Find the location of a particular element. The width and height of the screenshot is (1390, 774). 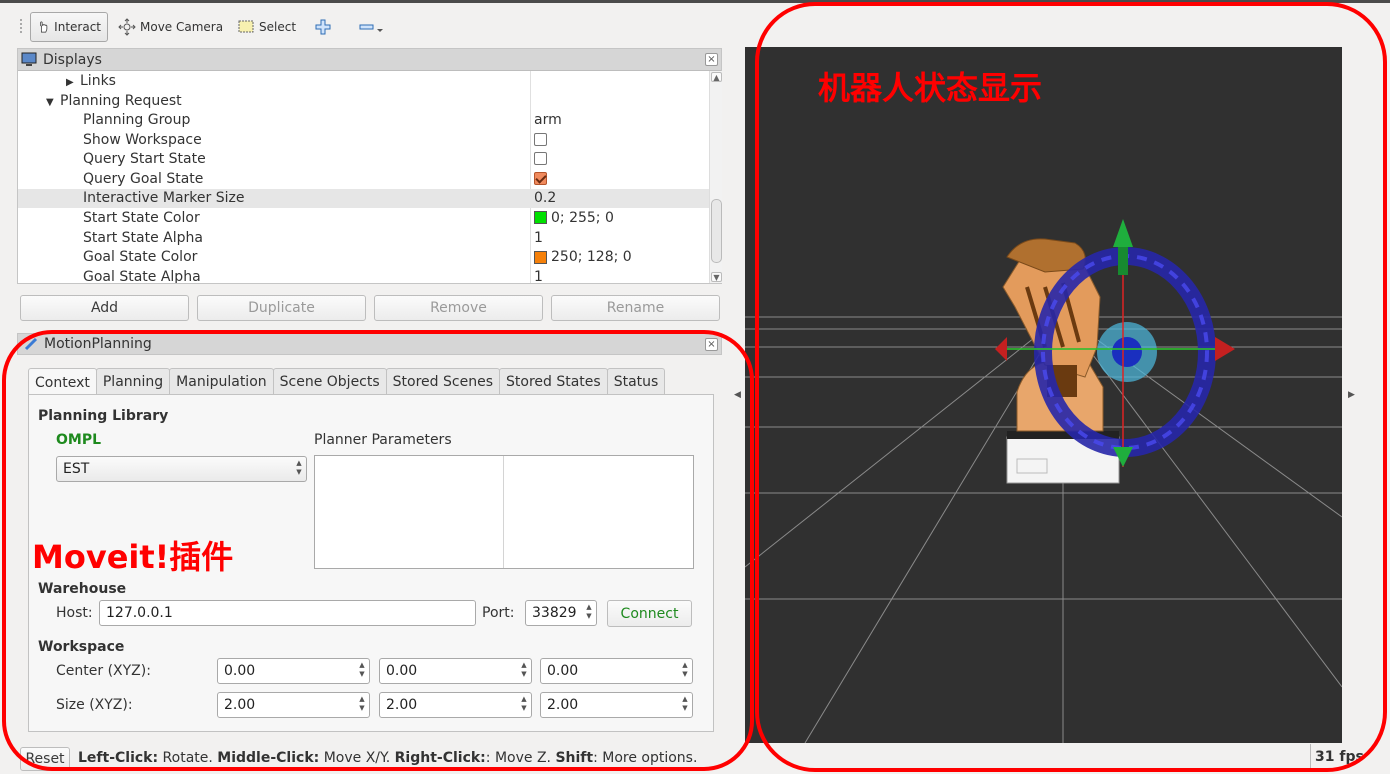

scrollbar-thumb is located at coordinates (716, 231).